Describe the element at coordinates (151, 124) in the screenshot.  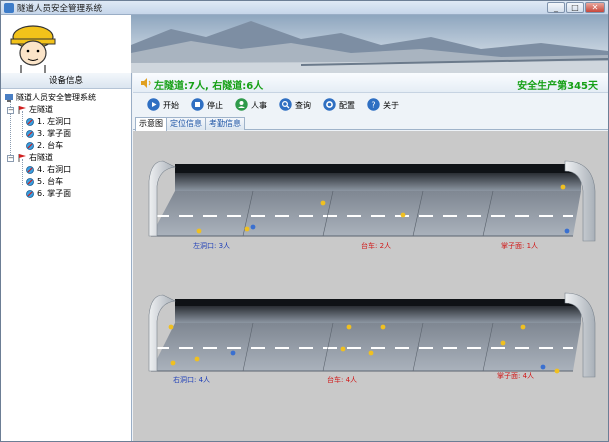
I see `tab-diagram: 示意图` at that location.